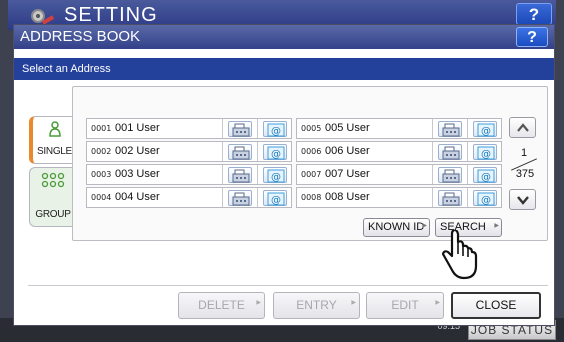  I want to click on address-number: 0007, so click(311, 174).